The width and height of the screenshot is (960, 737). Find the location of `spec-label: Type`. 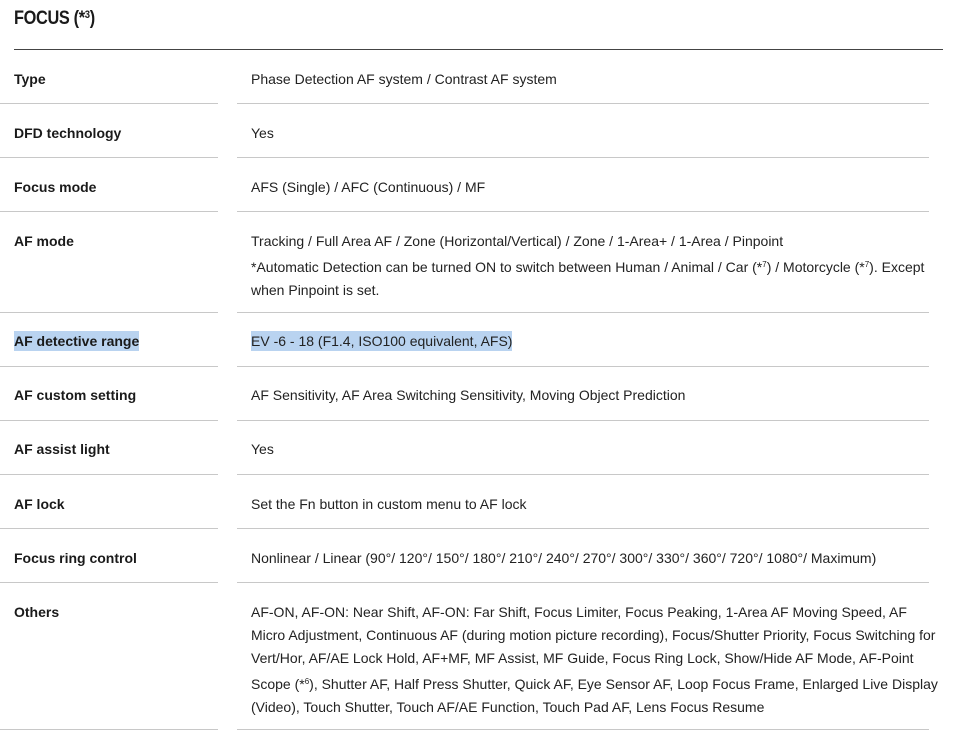

spec-label: Type is located at coordinates (30, 79).